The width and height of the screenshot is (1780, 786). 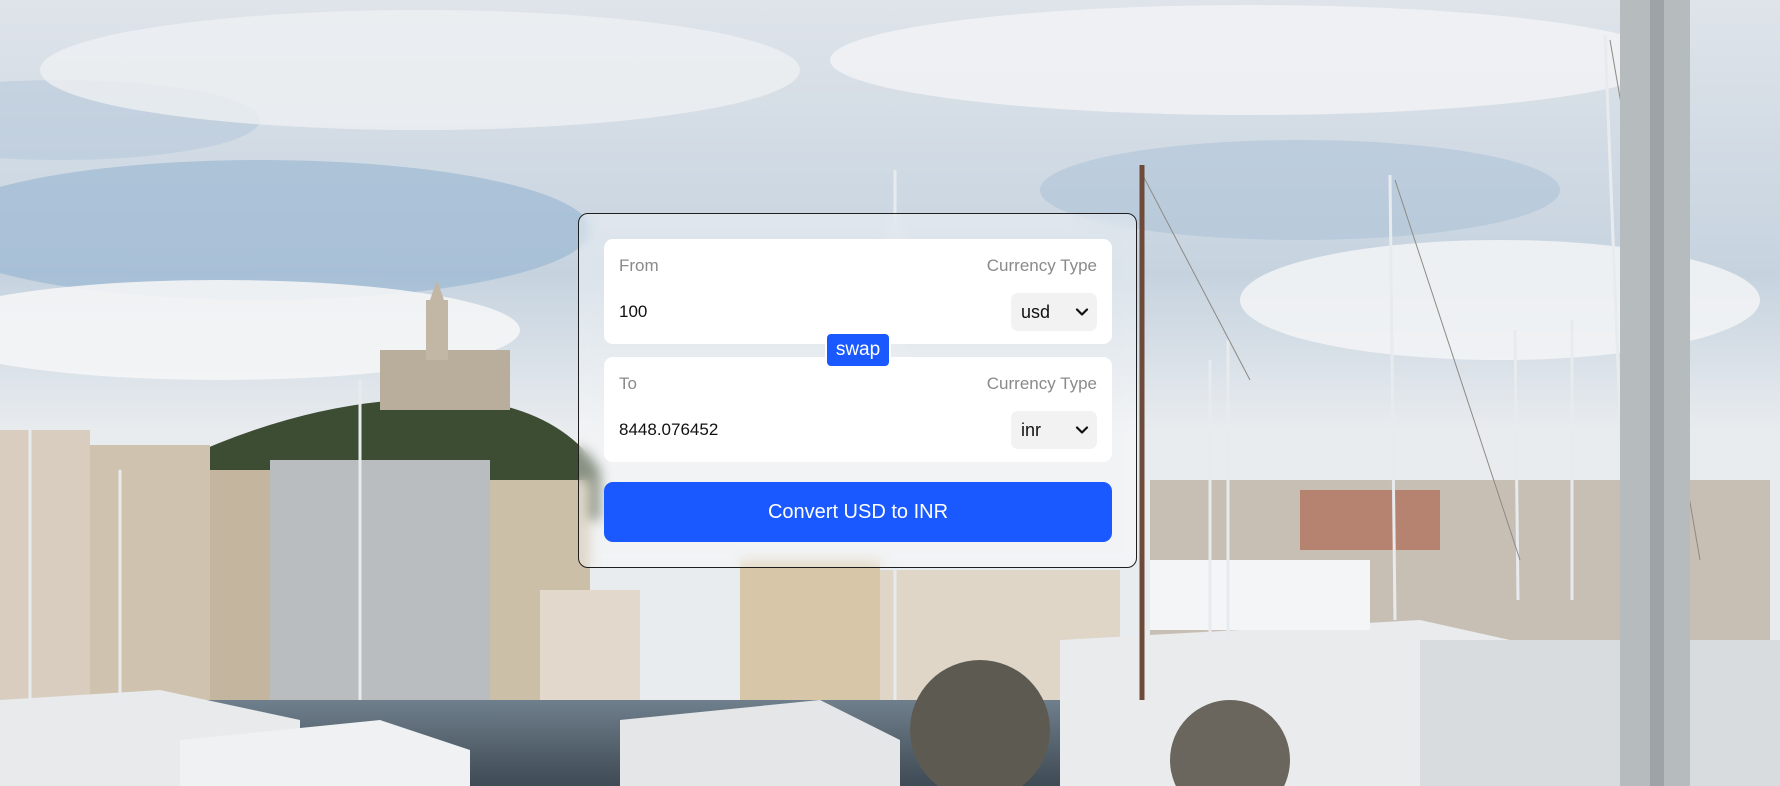 I want to click on to-label: To, so click(x=628, y=383).